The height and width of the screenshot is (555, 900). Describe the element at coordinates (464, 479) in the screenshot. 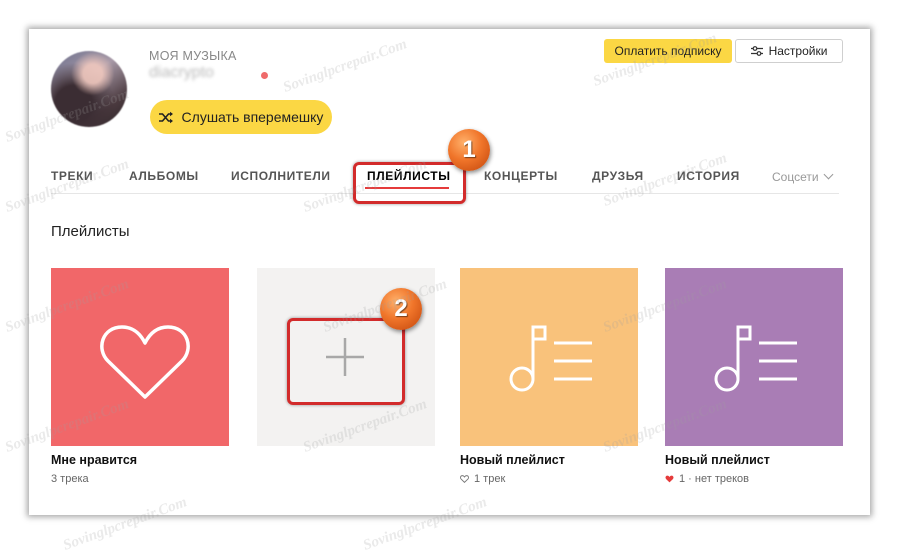

I see `heart-outline-icon` at that location.